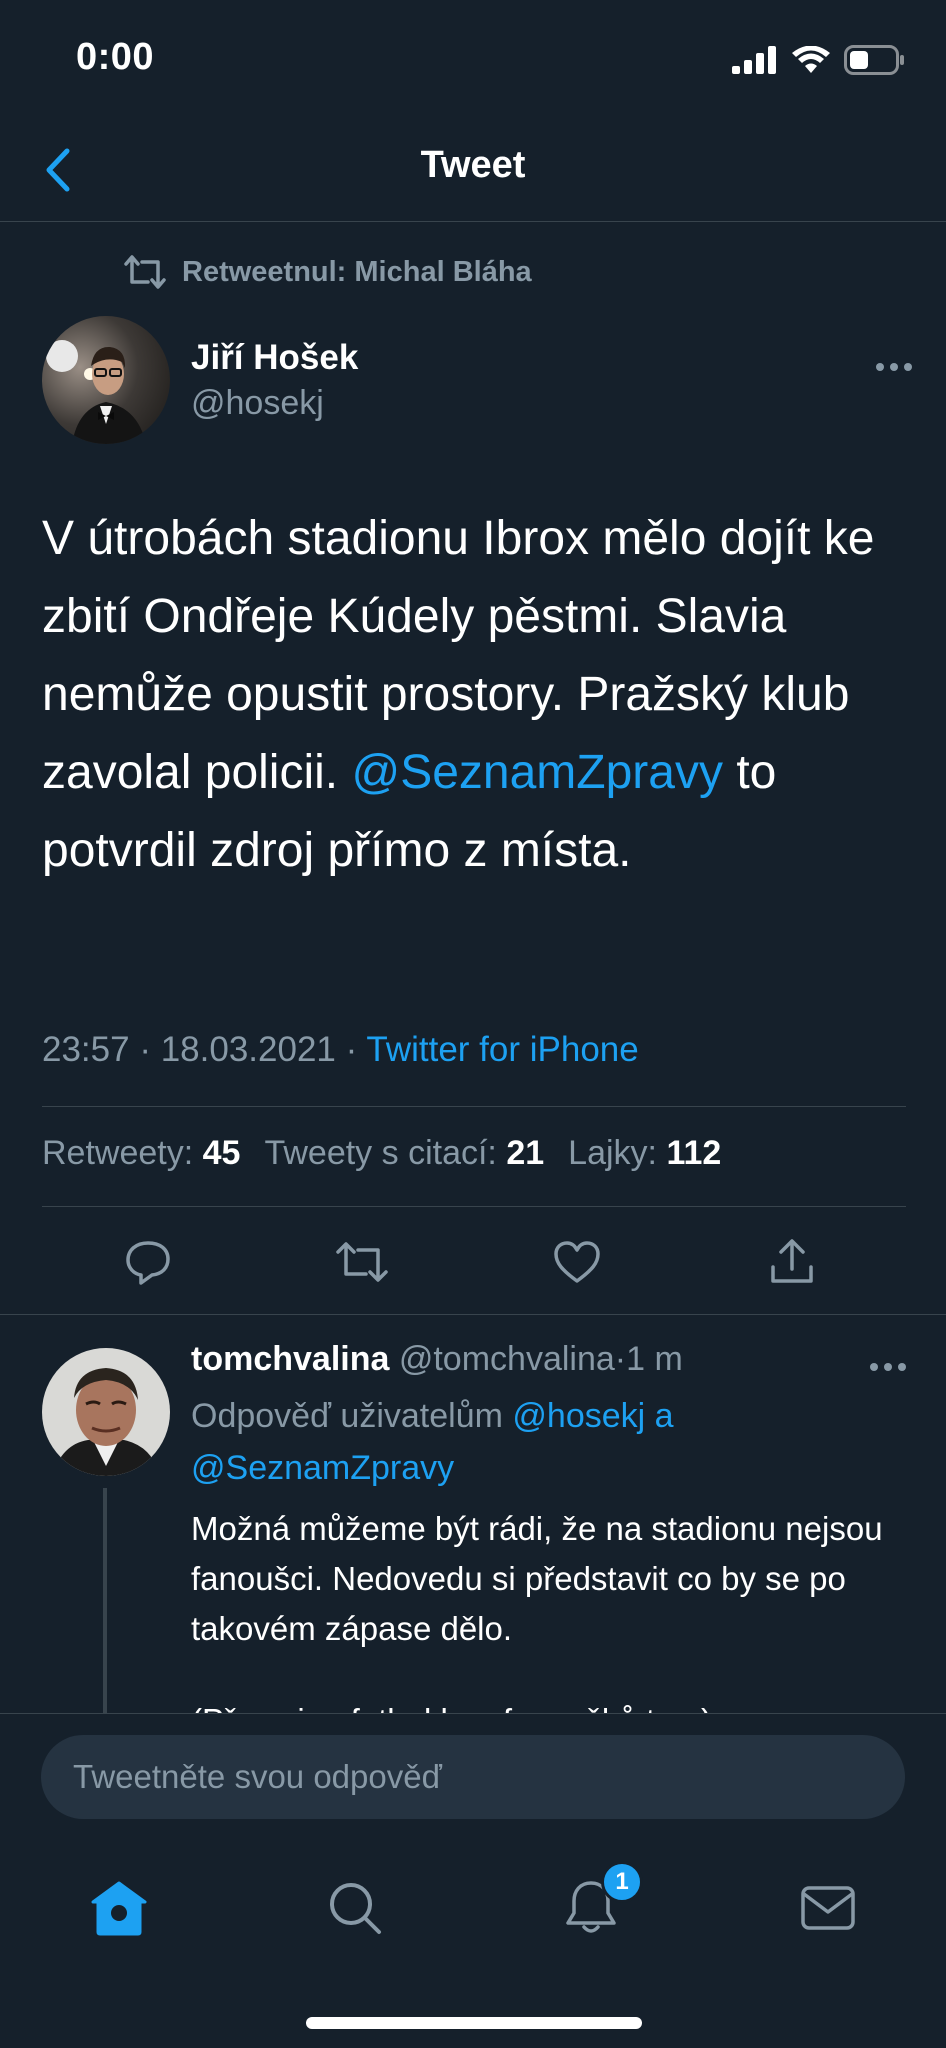 Image resolution: width=946 pixels, height=2048 pixels. What do you see at coordinates (86, 1049) in the screenshot?
I see `tweet-time: 23:57` at bounding box center [86, 1049].